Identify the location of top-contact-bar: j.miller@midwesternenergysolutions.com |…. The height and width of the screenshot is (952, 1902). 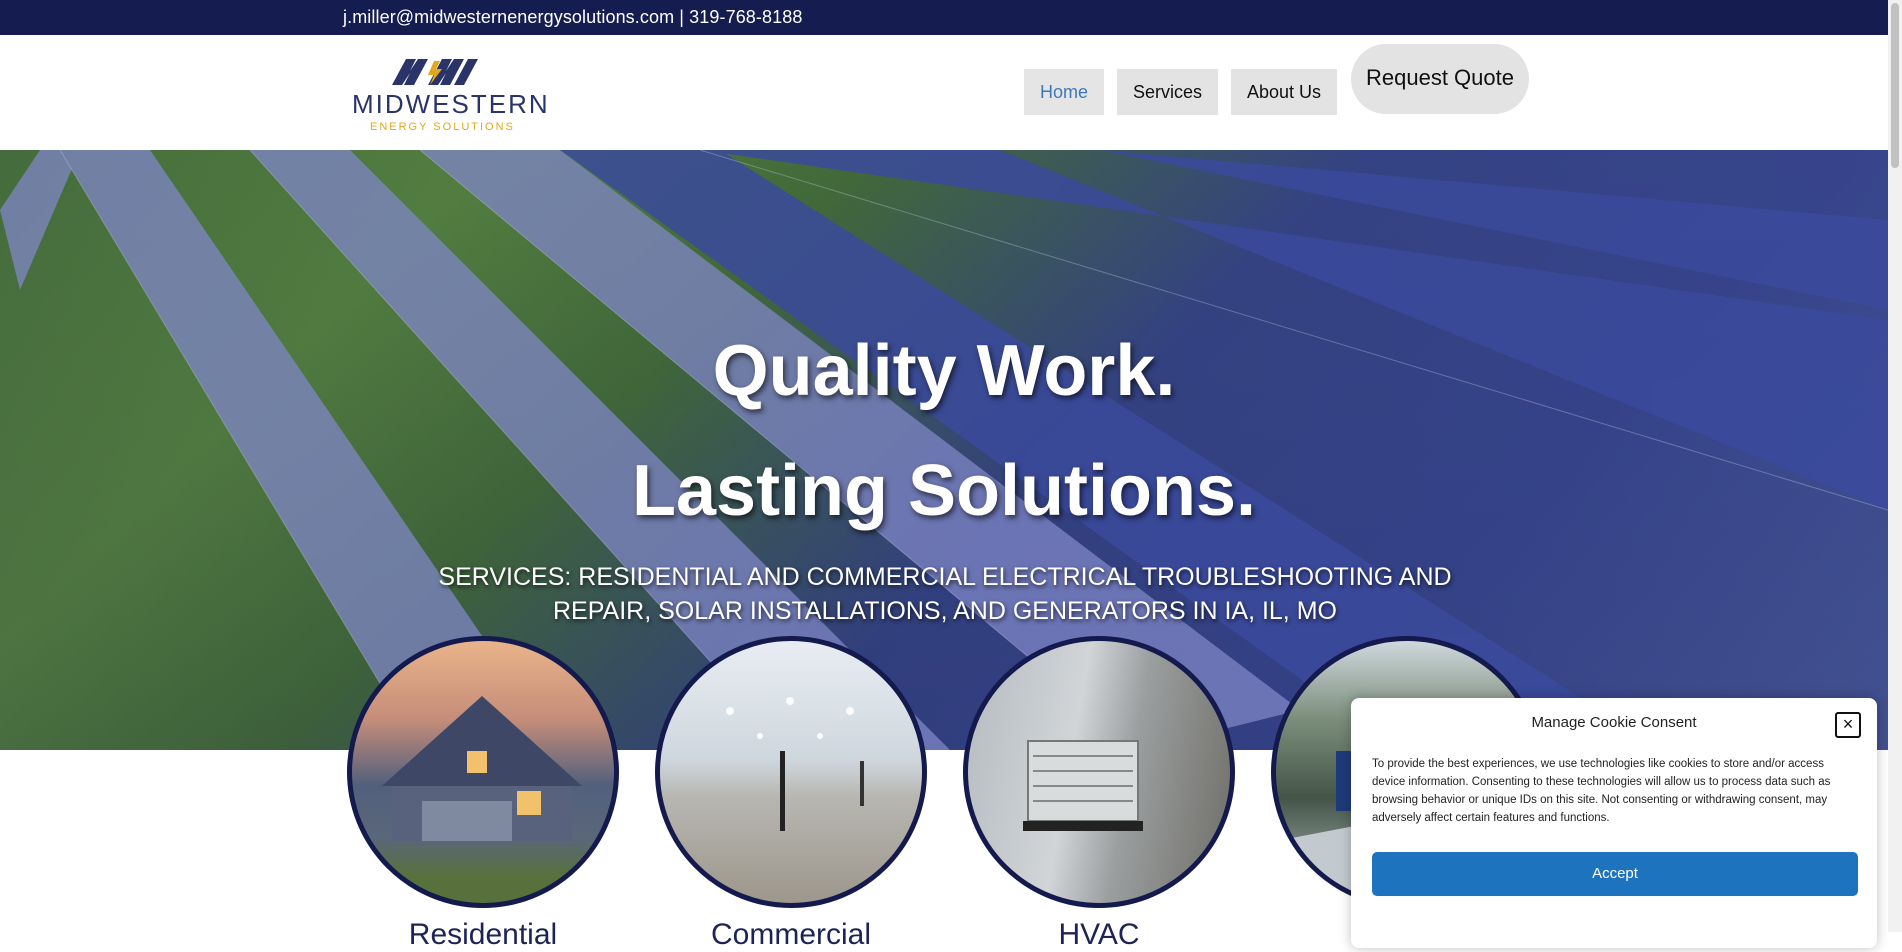
(951, 17).